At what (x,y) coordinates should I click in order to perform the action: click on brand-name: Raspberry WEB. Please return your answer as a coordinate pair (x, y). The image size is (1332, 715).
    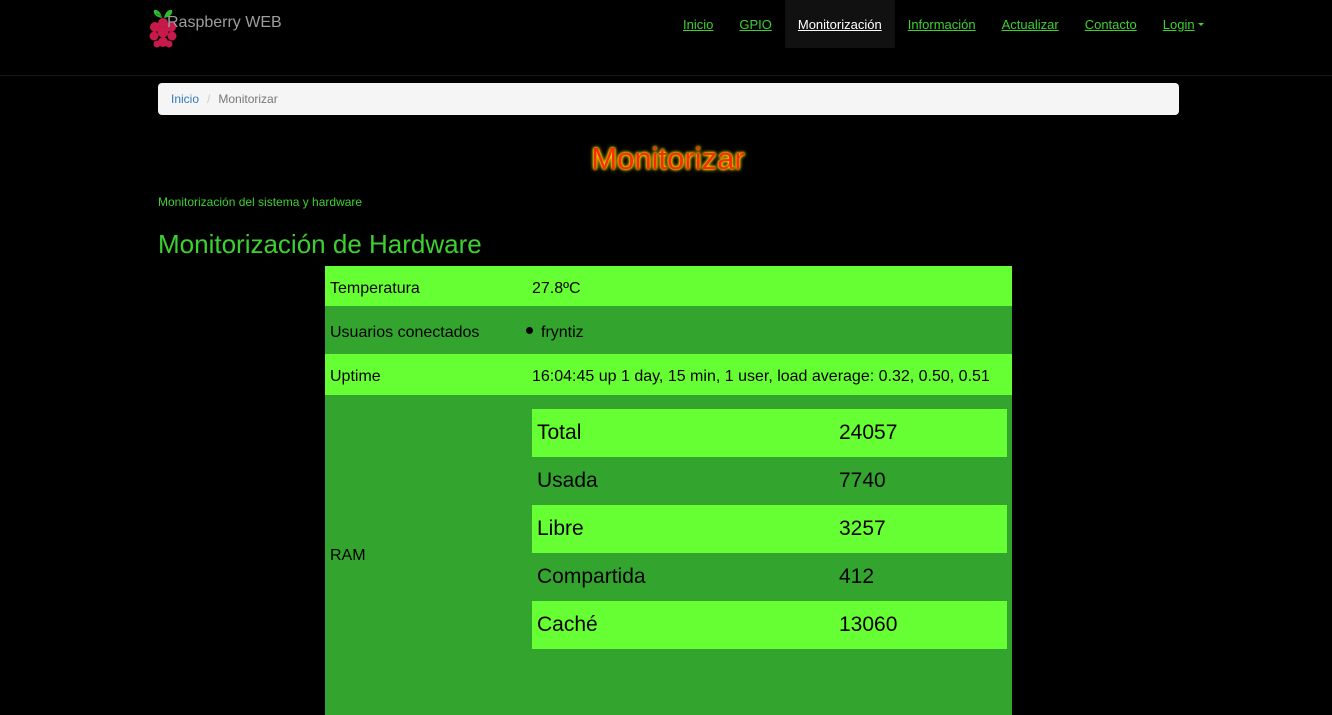
    Looking at the image, I should click on (224, 22).